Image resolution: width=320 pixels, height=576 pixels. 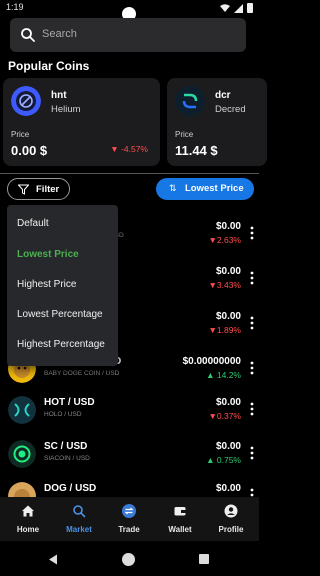 I want to click on nav-label: Home, so click(x=28, y=529).